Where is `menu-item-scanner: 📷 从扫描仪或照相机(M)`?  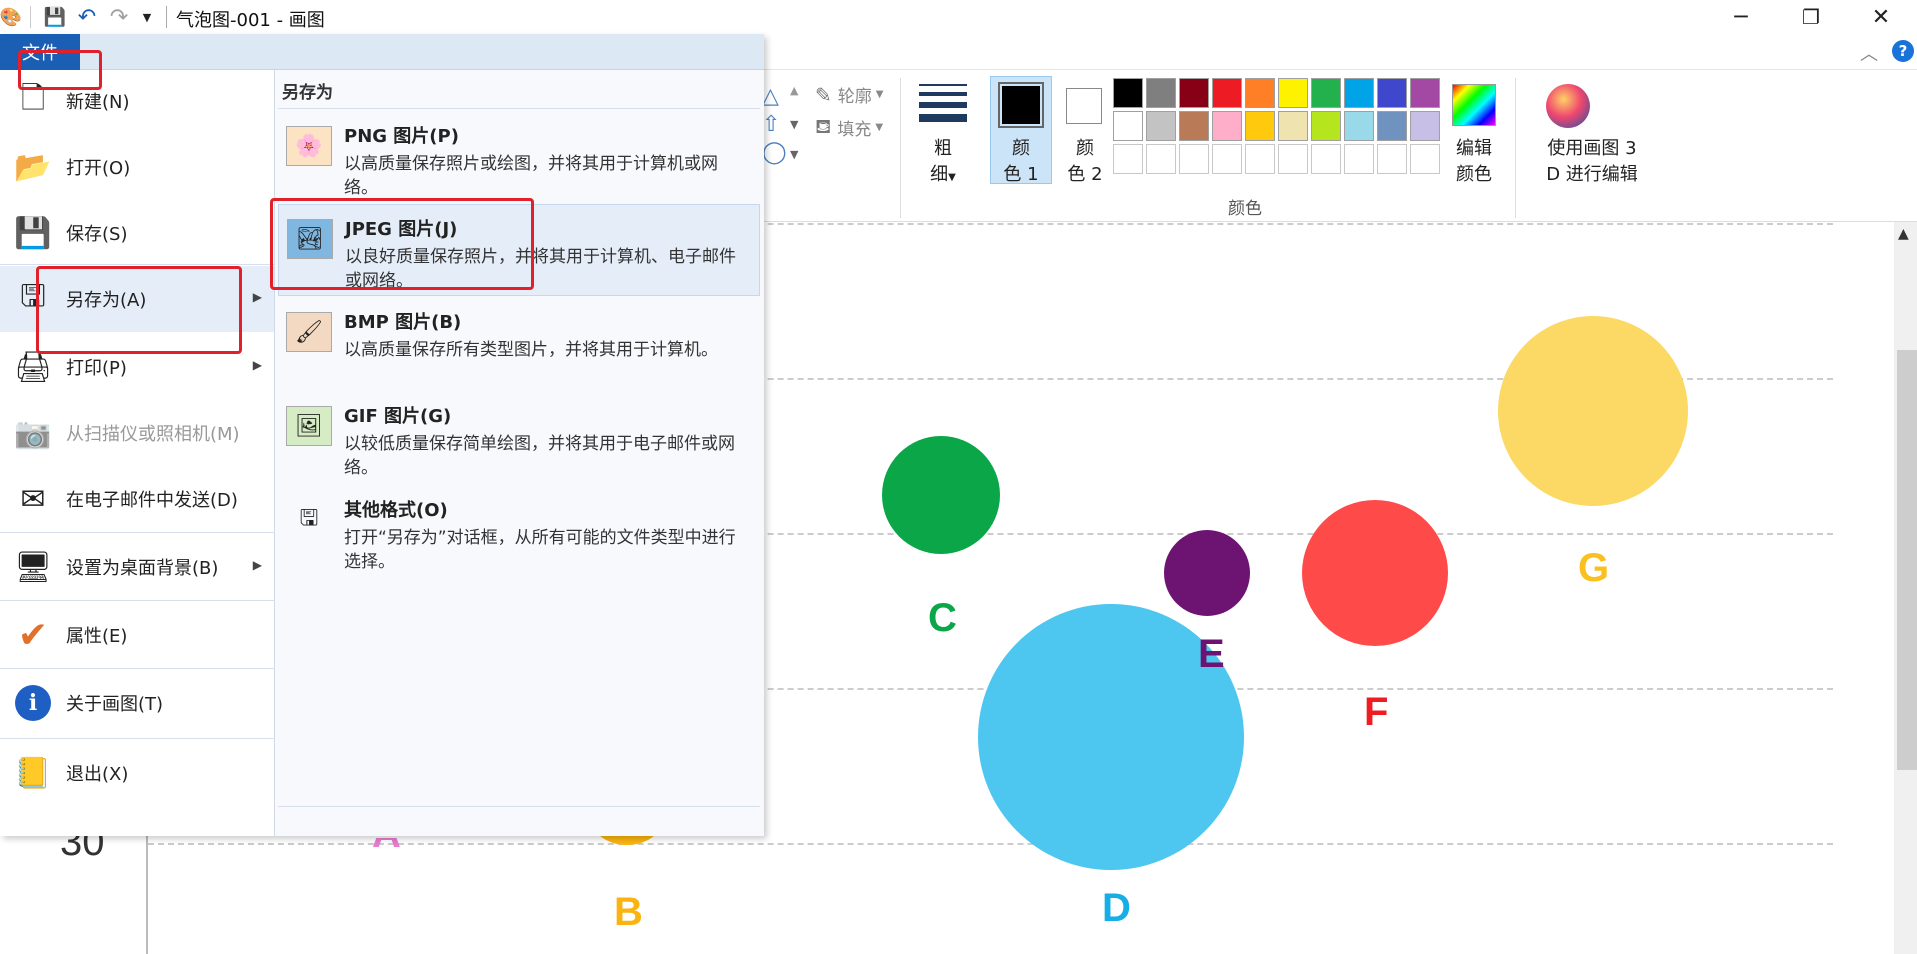 menu-item-scanner: 📷 从扫描仪或照相机(M) is located at coordinates (137, 433).